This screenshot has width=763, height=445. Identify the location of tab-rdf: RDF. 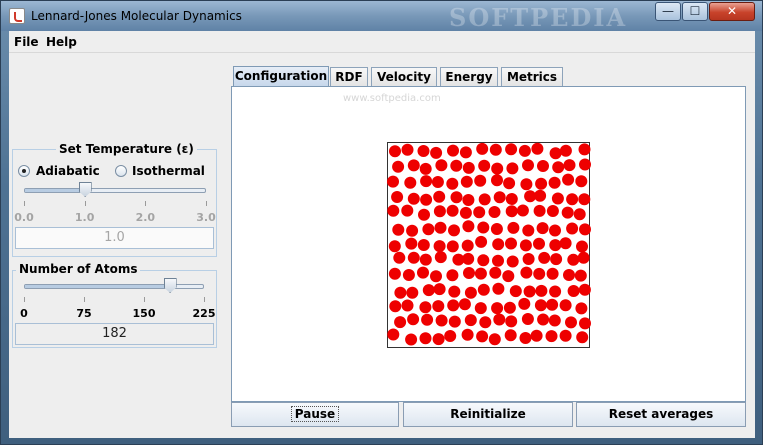
(349, 77).